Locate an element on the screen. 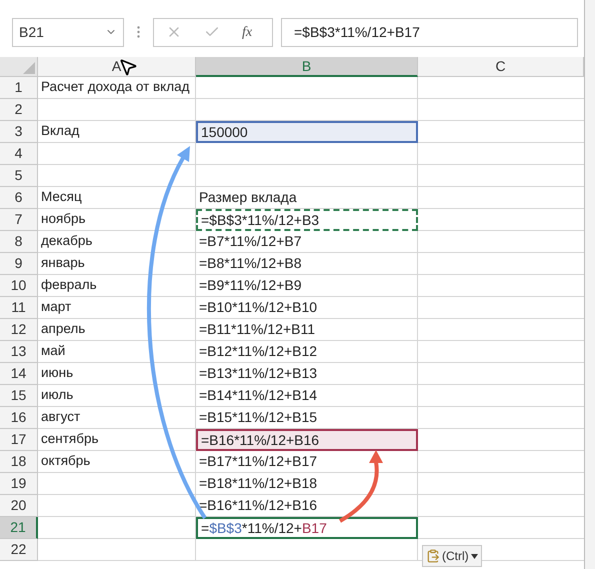  select-all-corner is located at coordinates (19, 67).